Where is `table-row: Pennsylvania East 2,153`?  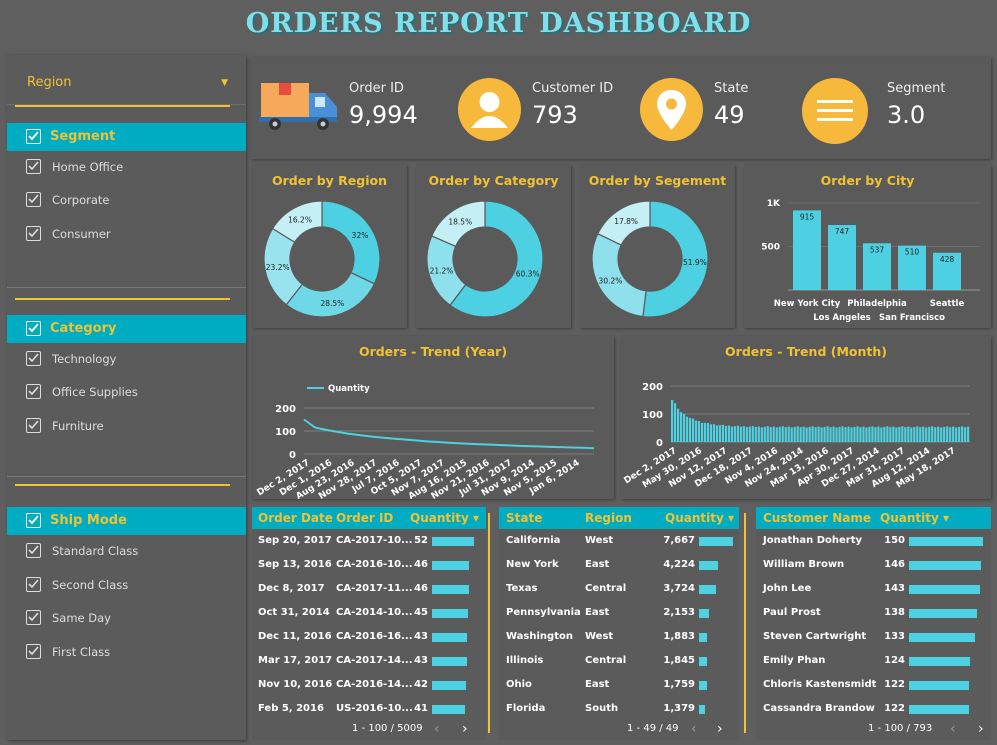 table-row: Pennsylvania East 2,153 is located at coordinates (619, 613).